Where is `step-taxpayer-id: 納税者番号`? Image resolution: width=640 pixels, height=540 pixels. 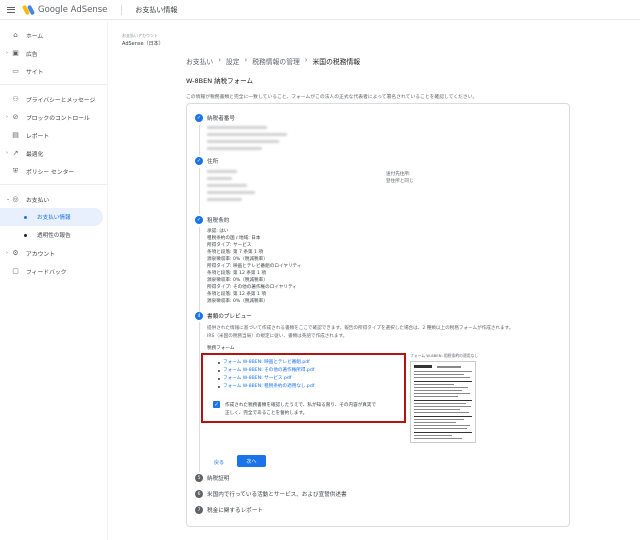 step-taxpayer-id: 納税者番号 is located at coordinates (221, 118).